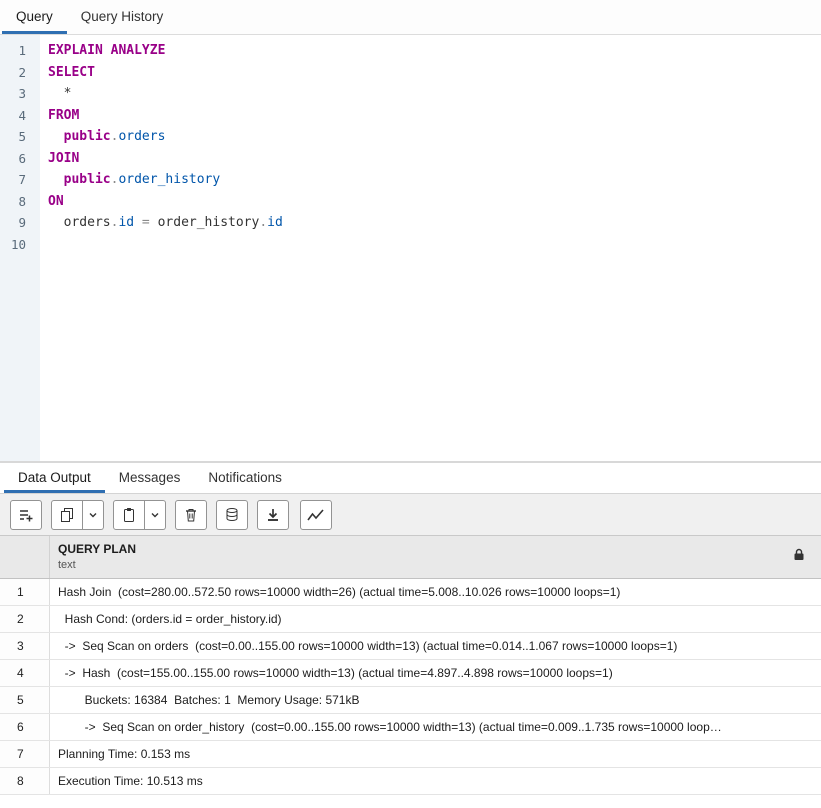 This screenshot has width=821, height=808. What do you see at coordinates (22, 115) in the screenshot?
I see `line-number: 4` at bounding box center [22, 115].